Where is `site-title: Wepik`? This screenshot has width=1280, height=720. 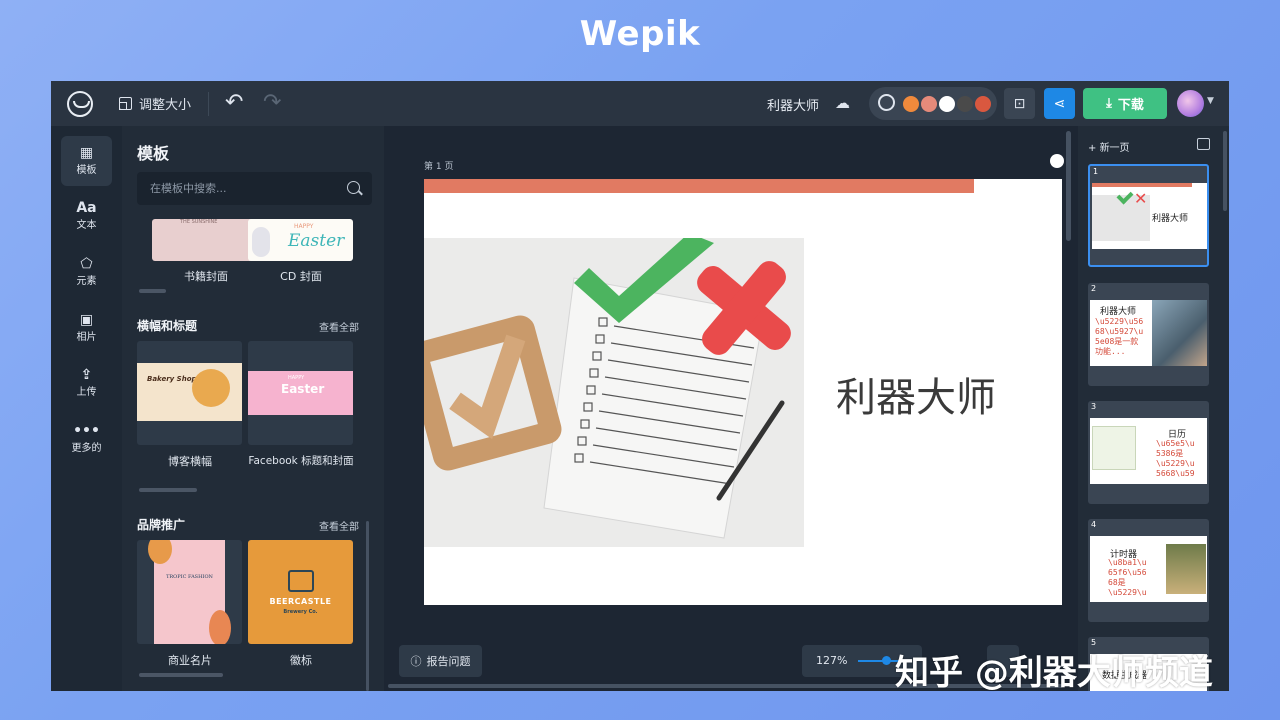 site-title: Wepik is located at coordinates (640, 34).